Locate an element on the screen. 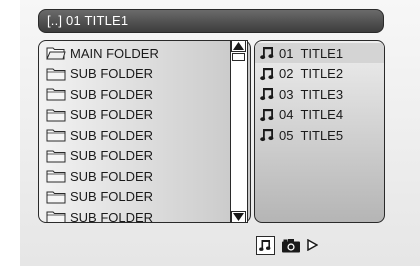  track-label: 02 TITLE2 is located at coordinates (311, 73).